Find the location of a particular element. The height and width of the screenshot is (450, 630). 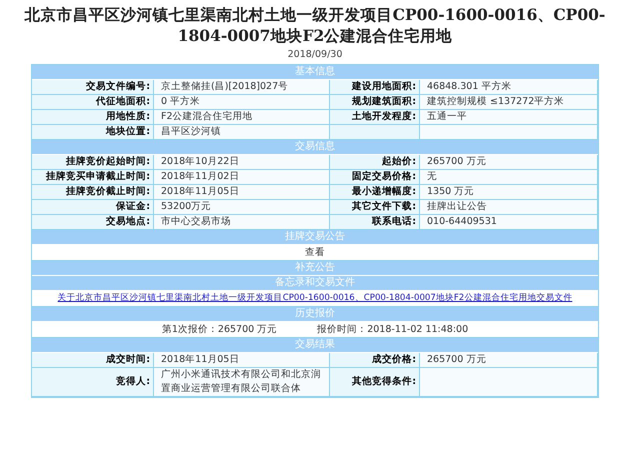

field-value: 2018年11月02日 is located at coordinates (242, 177).